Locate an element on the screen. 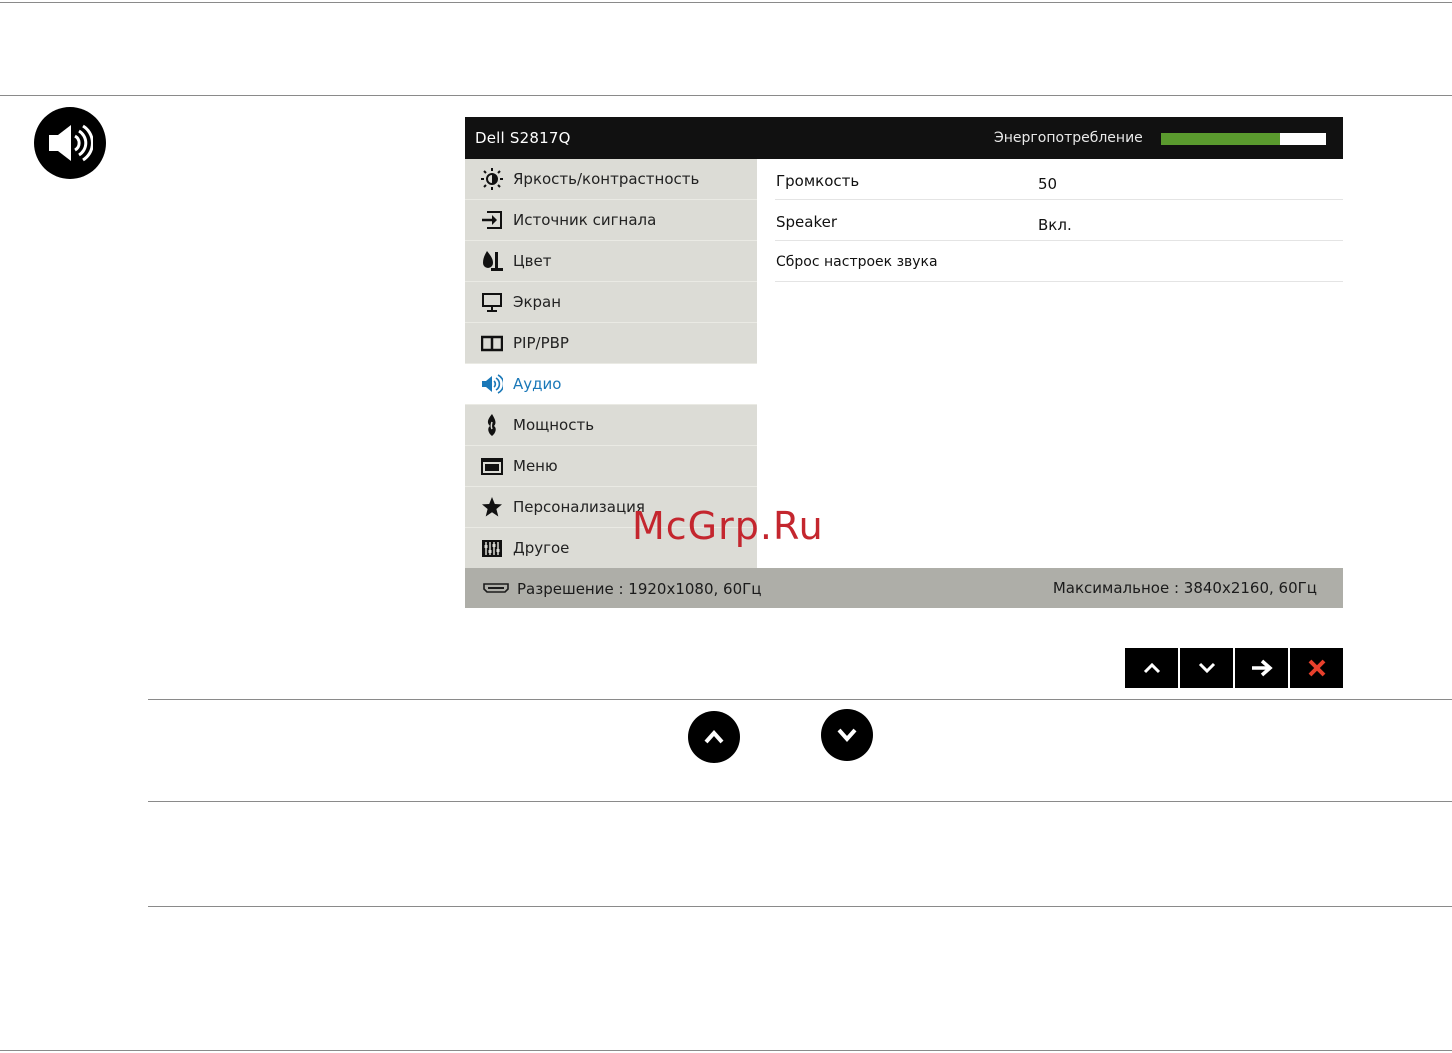 The image size is (1452, 1053). menu-item-input-source: Источник сигнала is located at coordinates (611, 220).